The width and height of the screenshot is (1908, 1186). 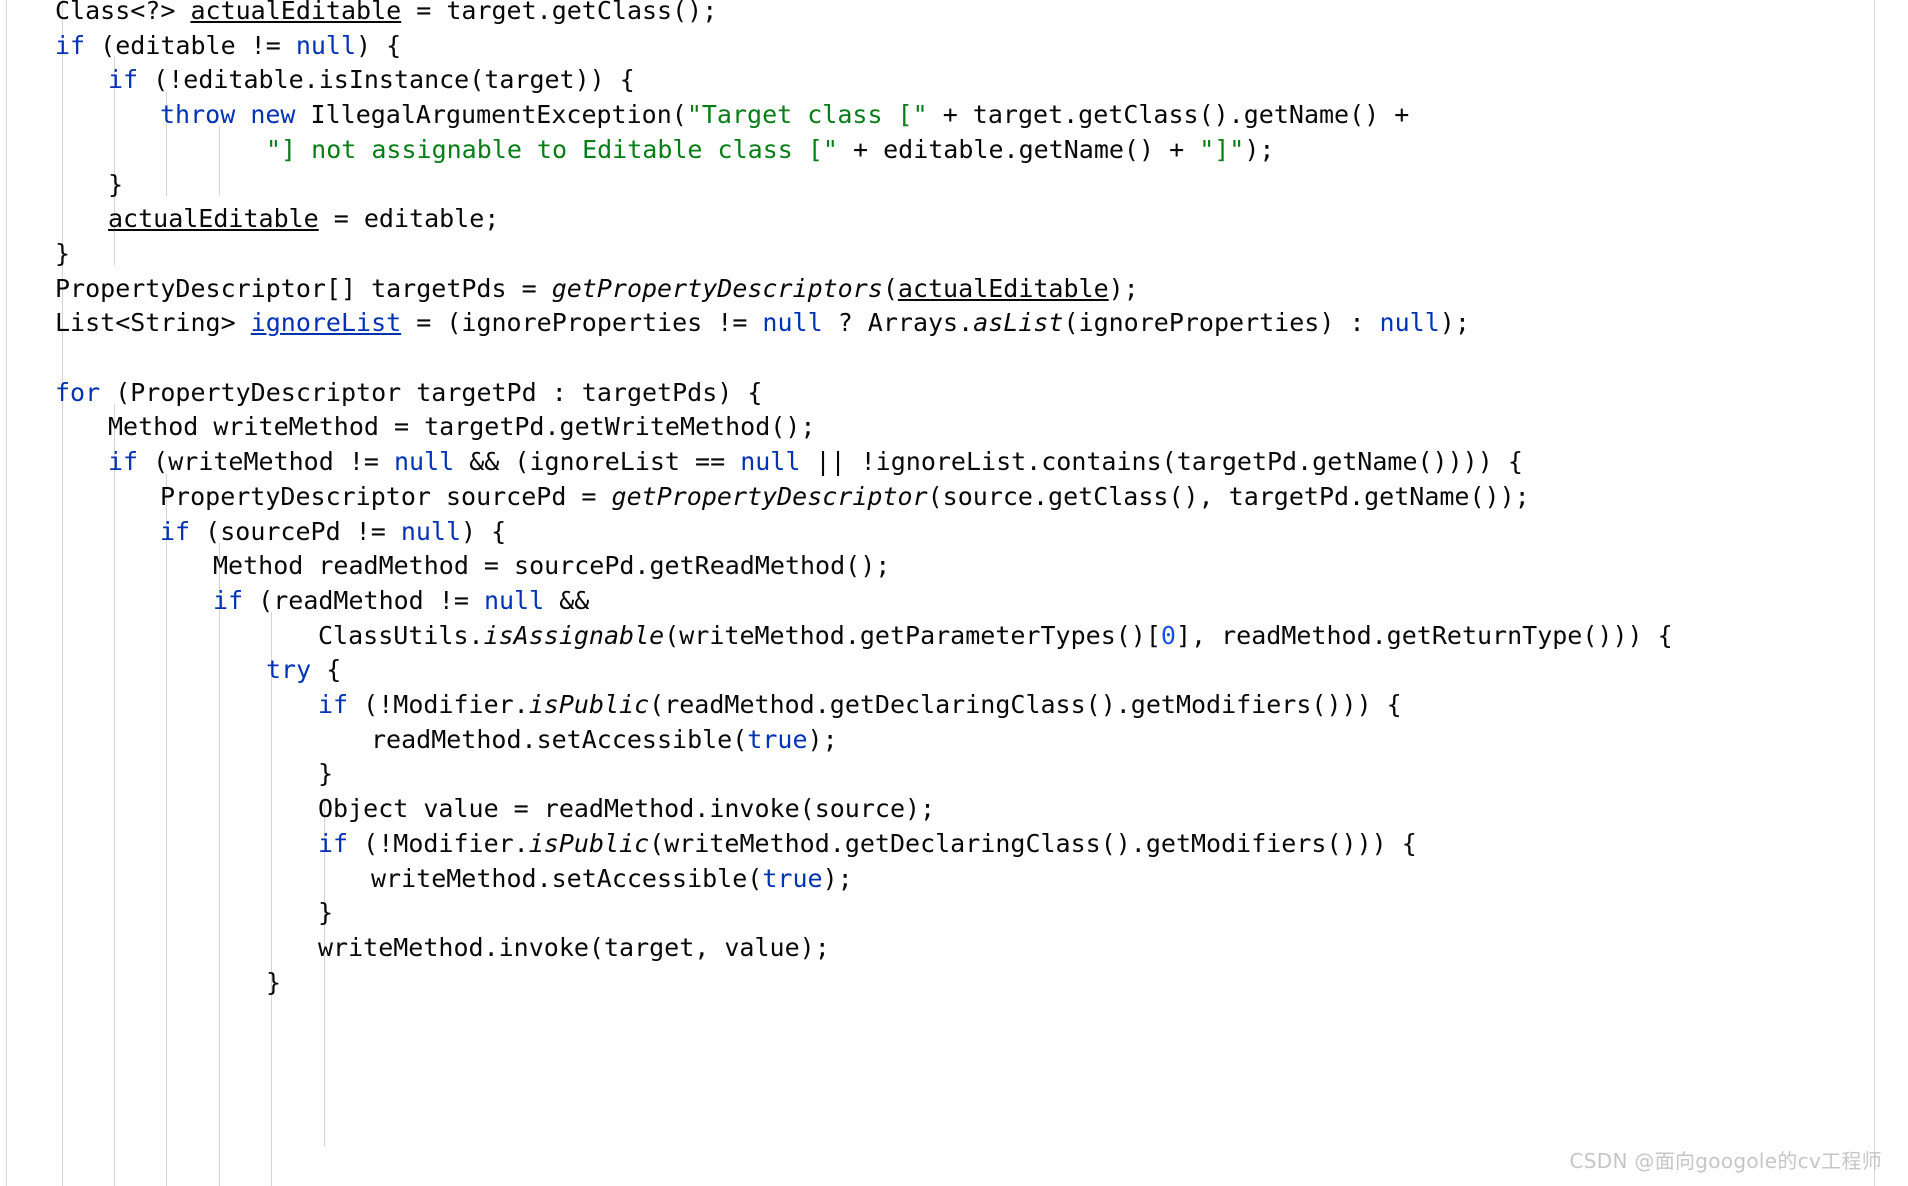 What do you see at coordinates (123, 12) in the screenshot?
I see `code-token-plain: Class<?>` at bounding box center [123, 12].